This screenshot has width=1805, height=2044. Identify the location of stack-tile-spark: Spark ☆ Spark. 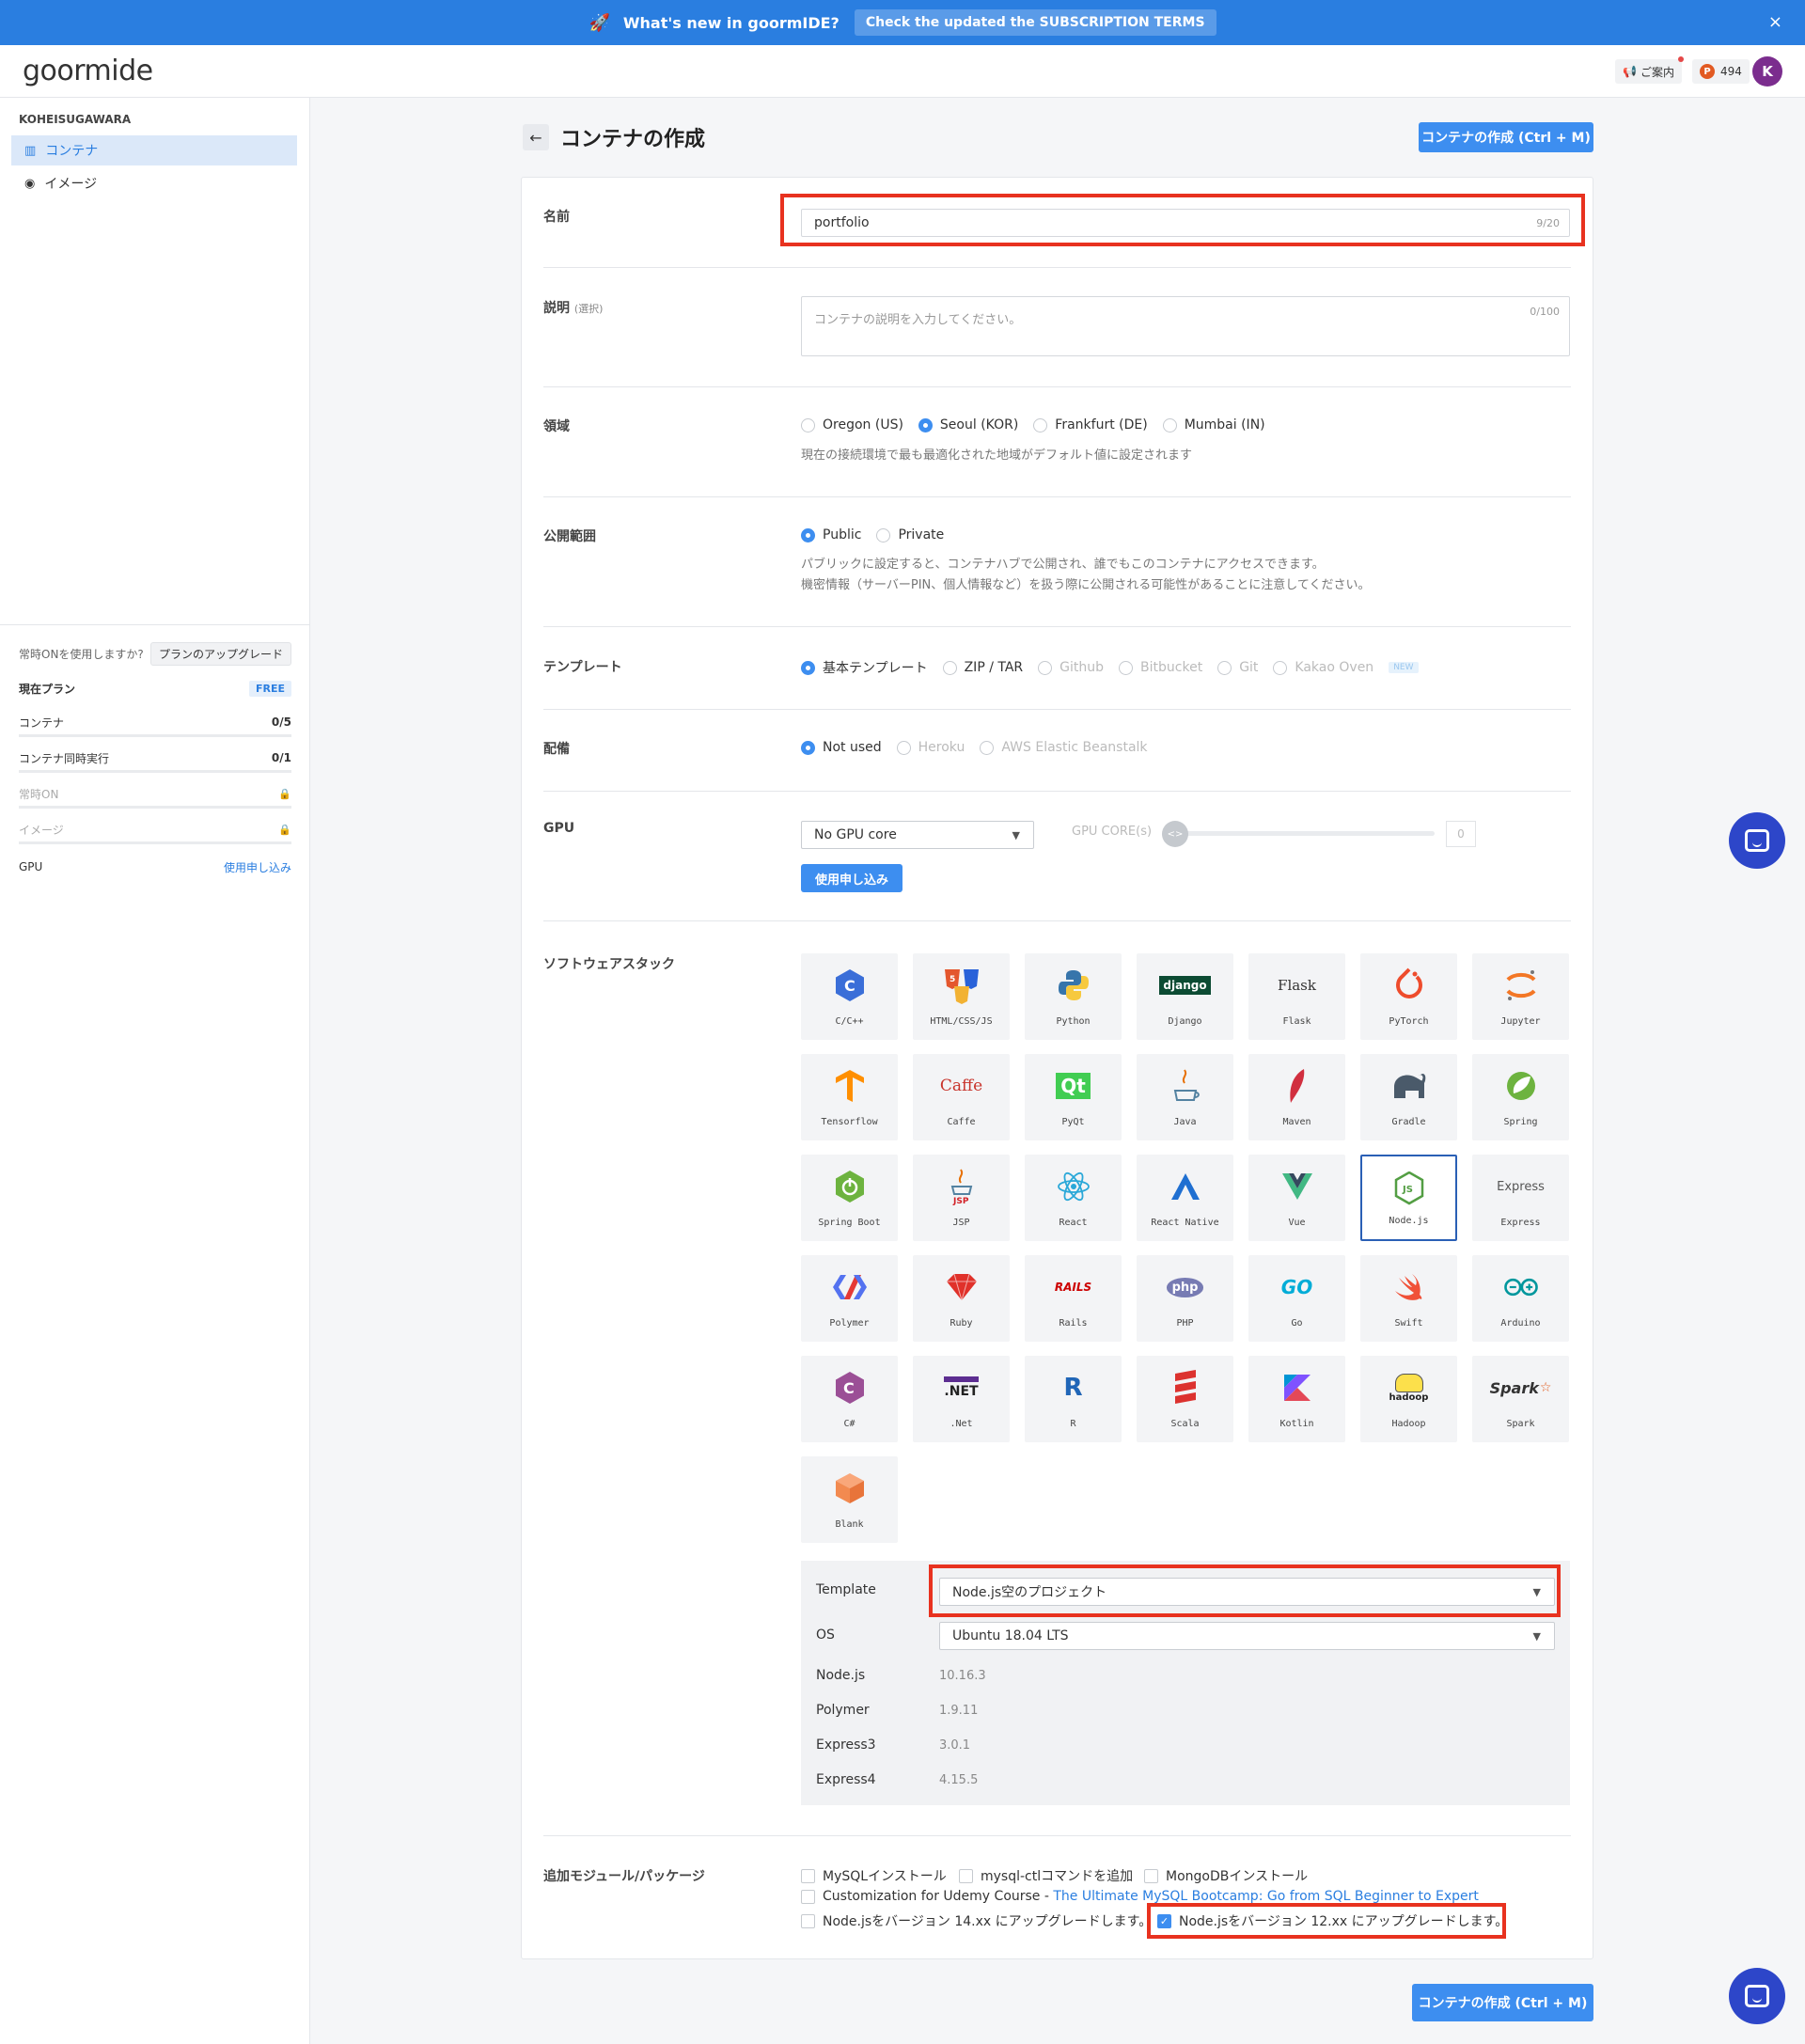
(1520, 1399).